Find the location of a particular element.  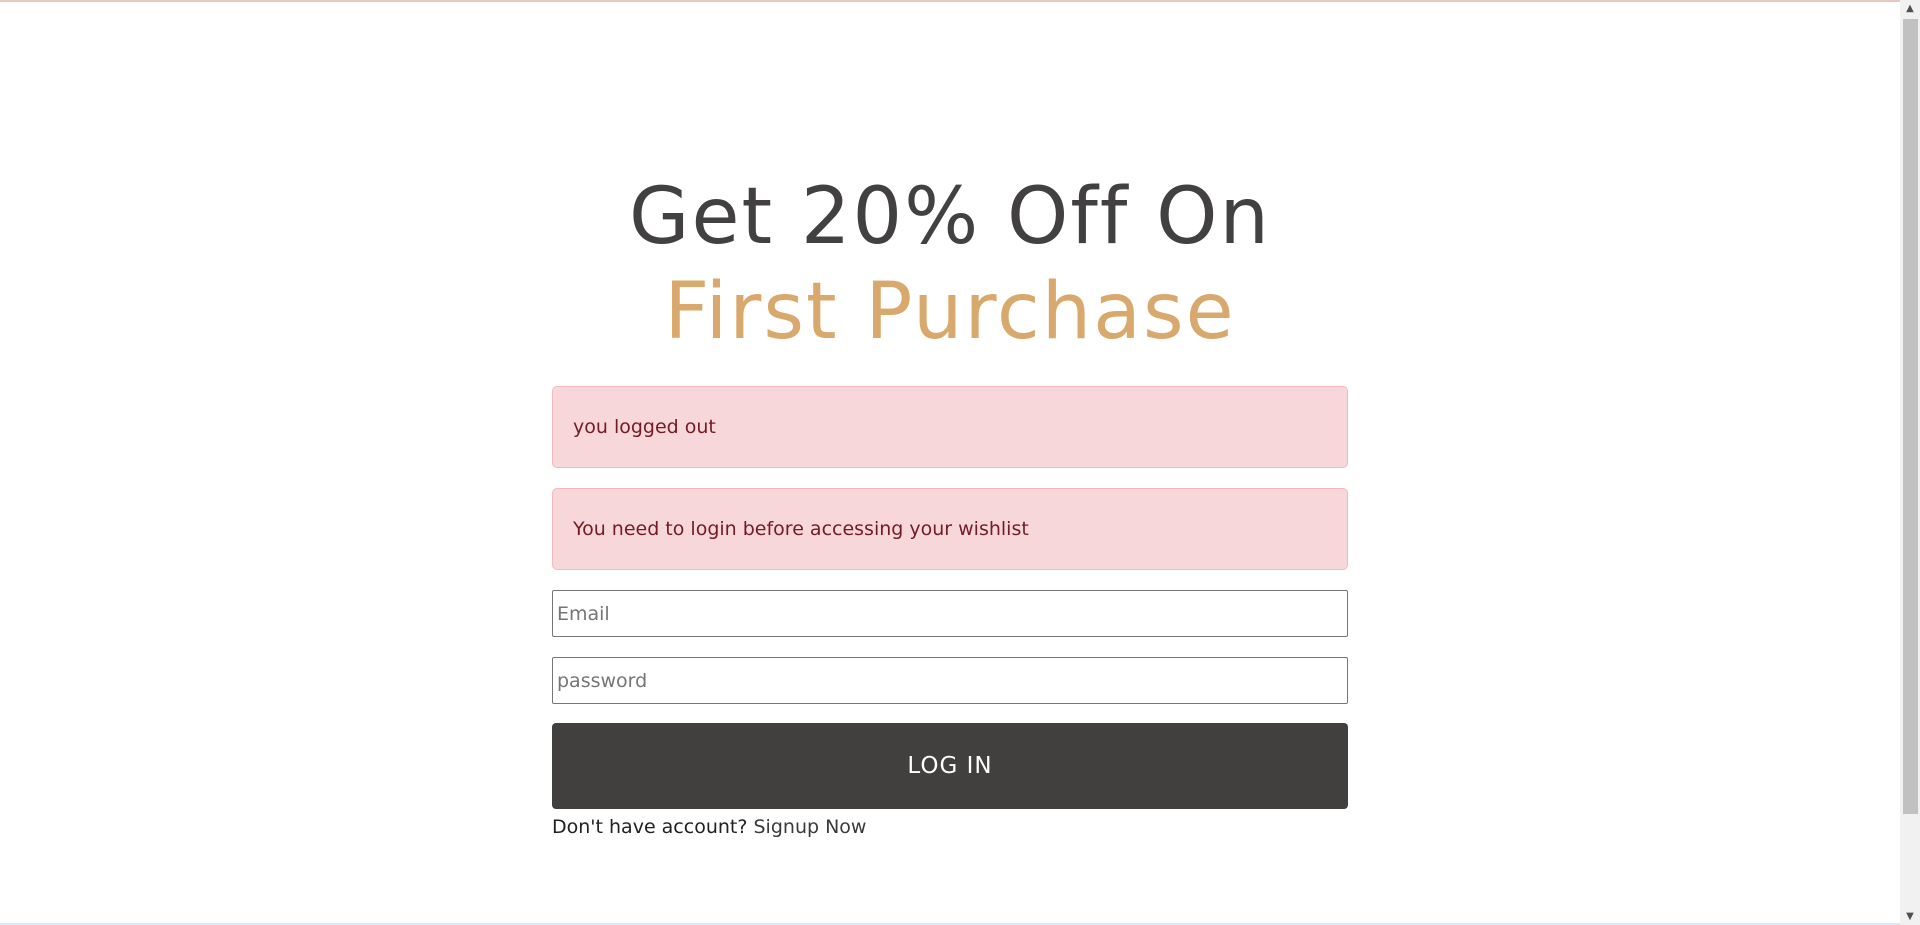

signup-link: Signup Now is located at coordinates (810, 827).